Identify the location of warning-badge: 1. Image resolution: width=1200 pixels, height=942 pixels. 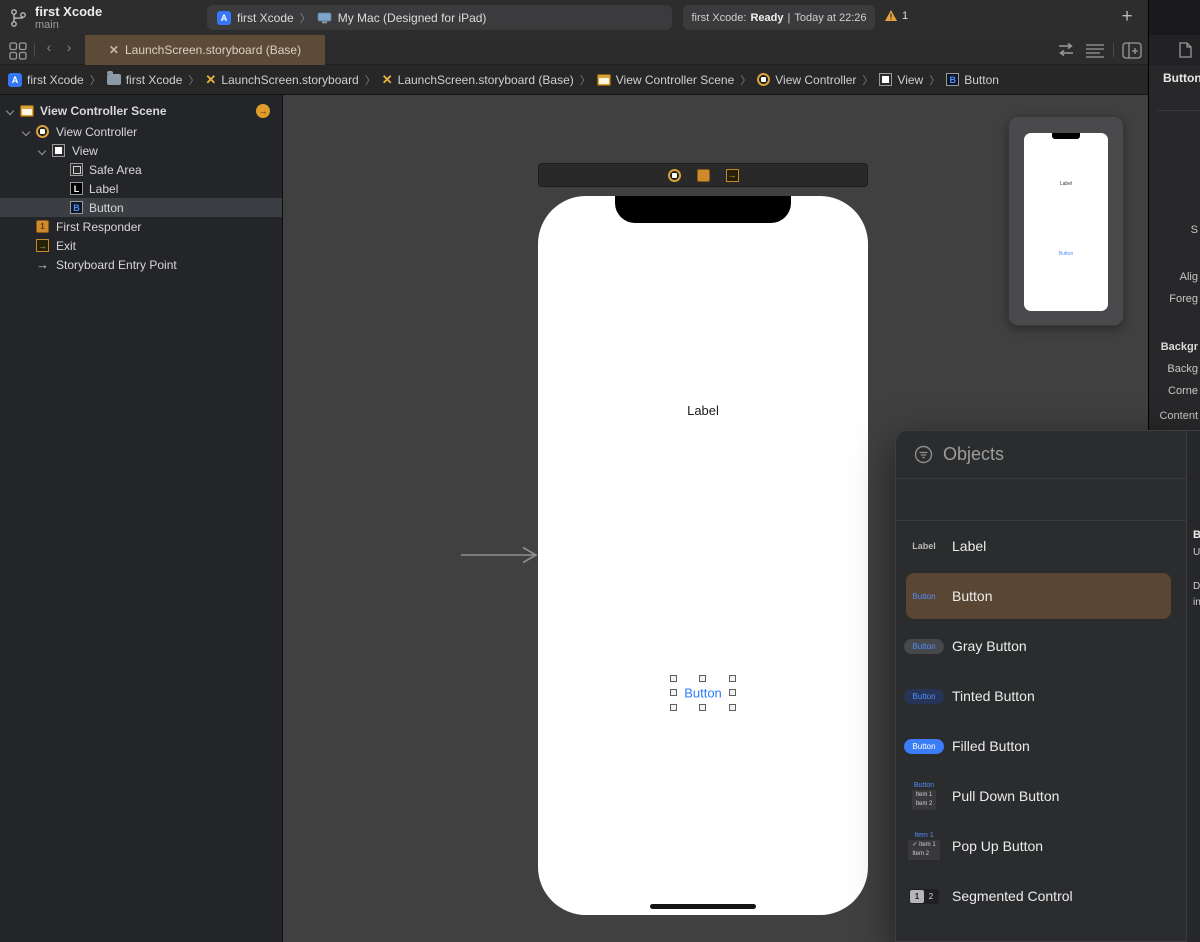
(896, 15).